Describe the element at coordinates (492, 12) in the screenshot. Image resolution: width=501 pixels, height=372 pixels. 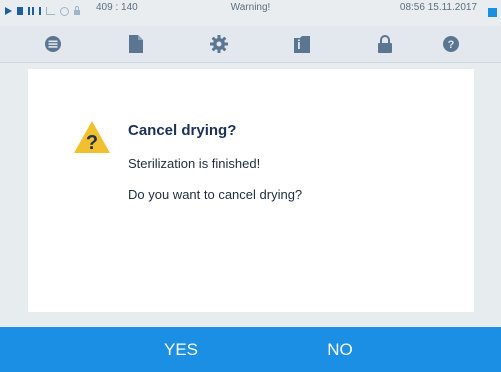
I see `status-indicator` at that location.